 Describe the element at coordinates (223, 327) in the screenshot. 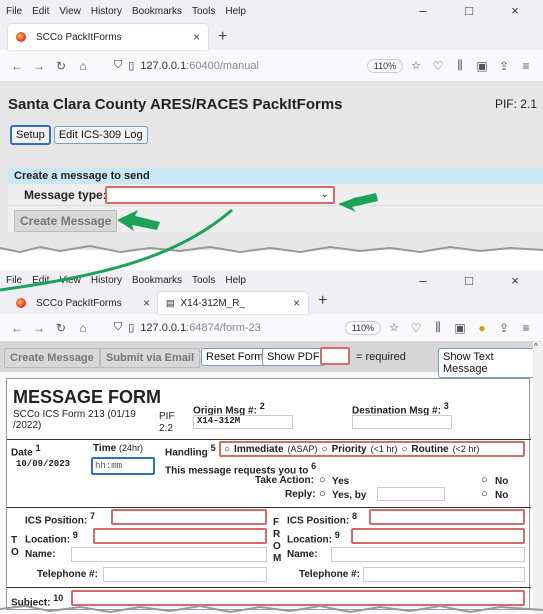

I see `url-path: :64874/form-23` at that location.